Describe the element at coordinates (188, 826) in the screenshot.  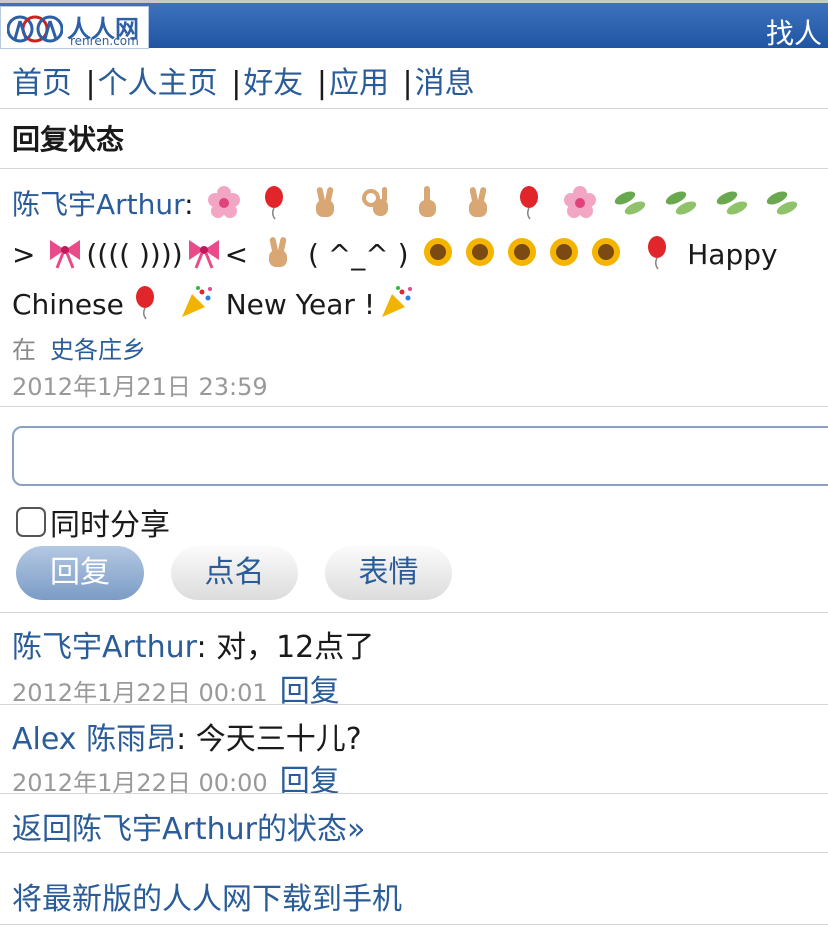
I see `back-to-status-link: 返回陈飞宇Arthur的状态»` at that location.